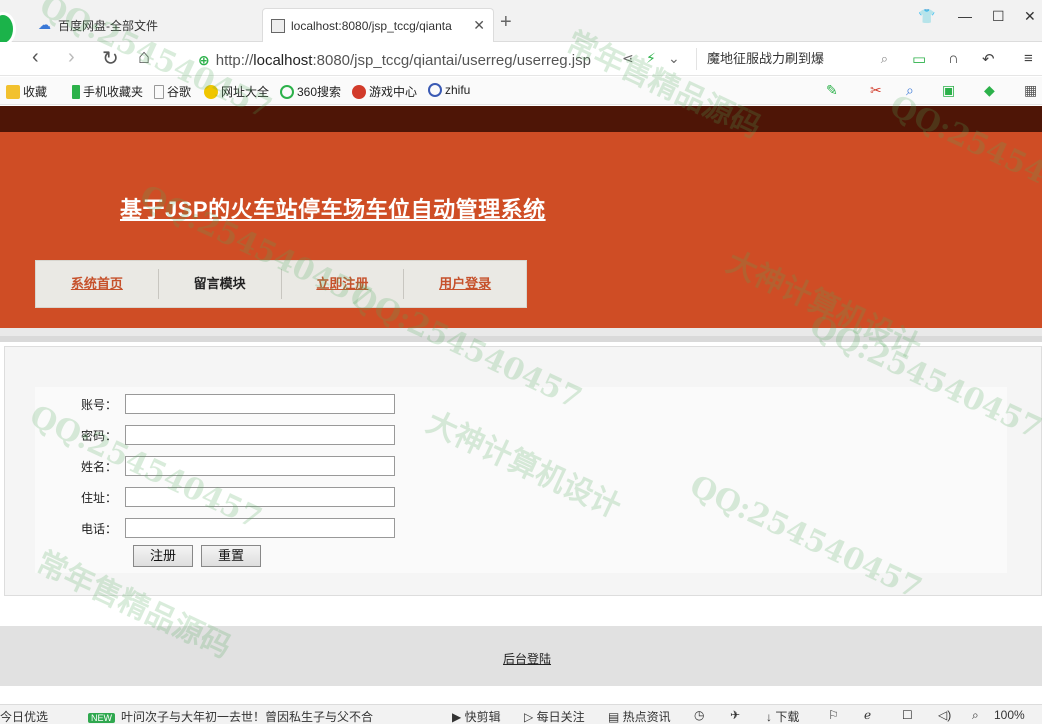 The height and width of the screenshot is (724, 1042). Describe the element at coordinates (343, 284) in the screenshot. I see `nav-register: 立即注册` at that location.